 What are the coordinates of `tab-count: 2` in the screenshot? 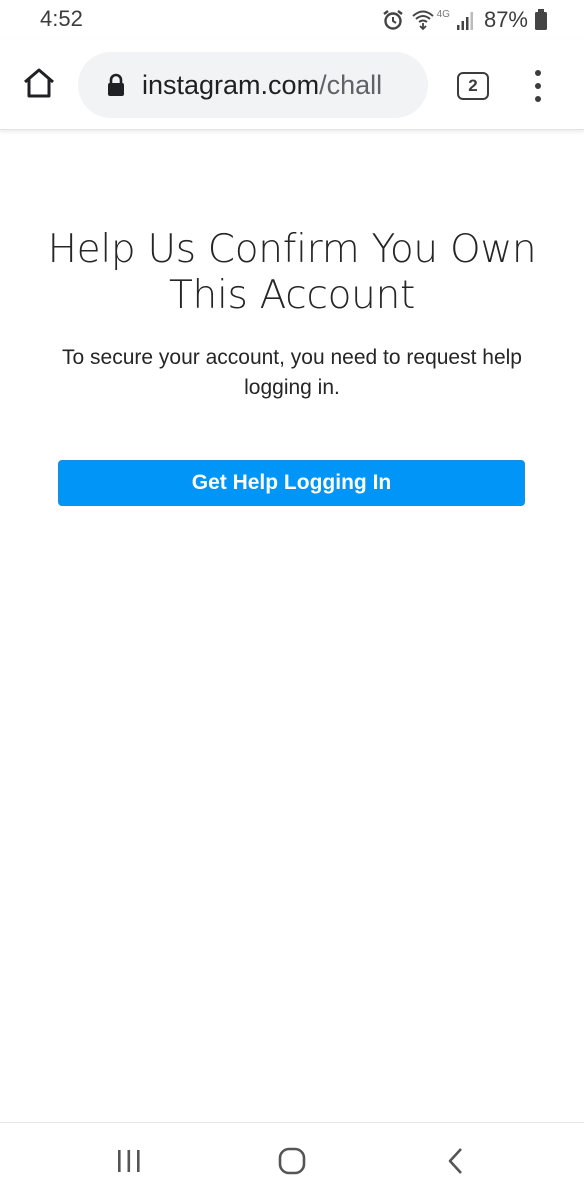 It's located at (473, 85).